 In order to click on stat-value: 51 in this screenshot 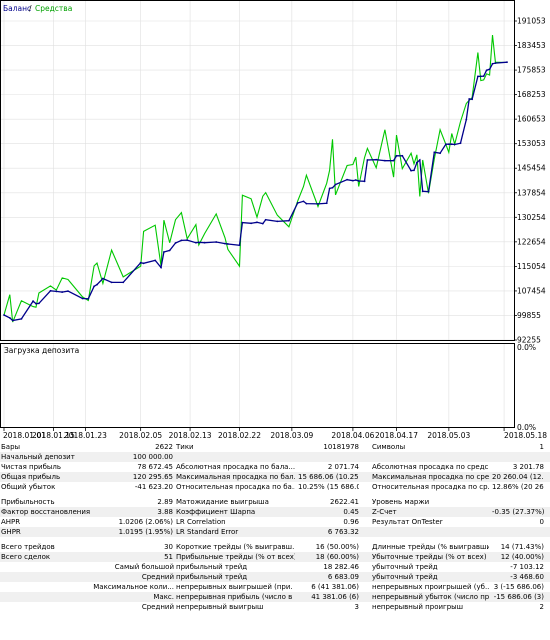, I will do `click(168, 557)`.